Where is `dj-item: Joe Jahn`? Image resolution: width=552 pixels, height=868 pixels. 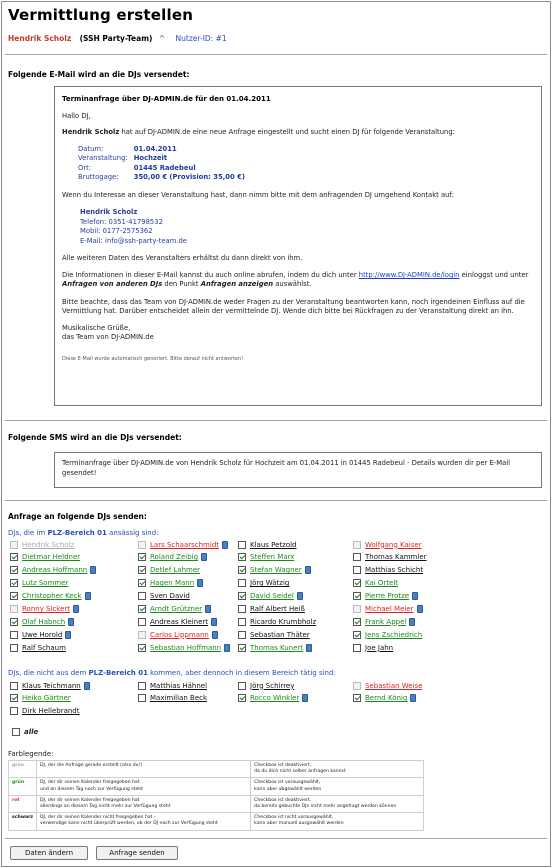 dj-item: Joe Jahn is located at coordinates (373, 647).